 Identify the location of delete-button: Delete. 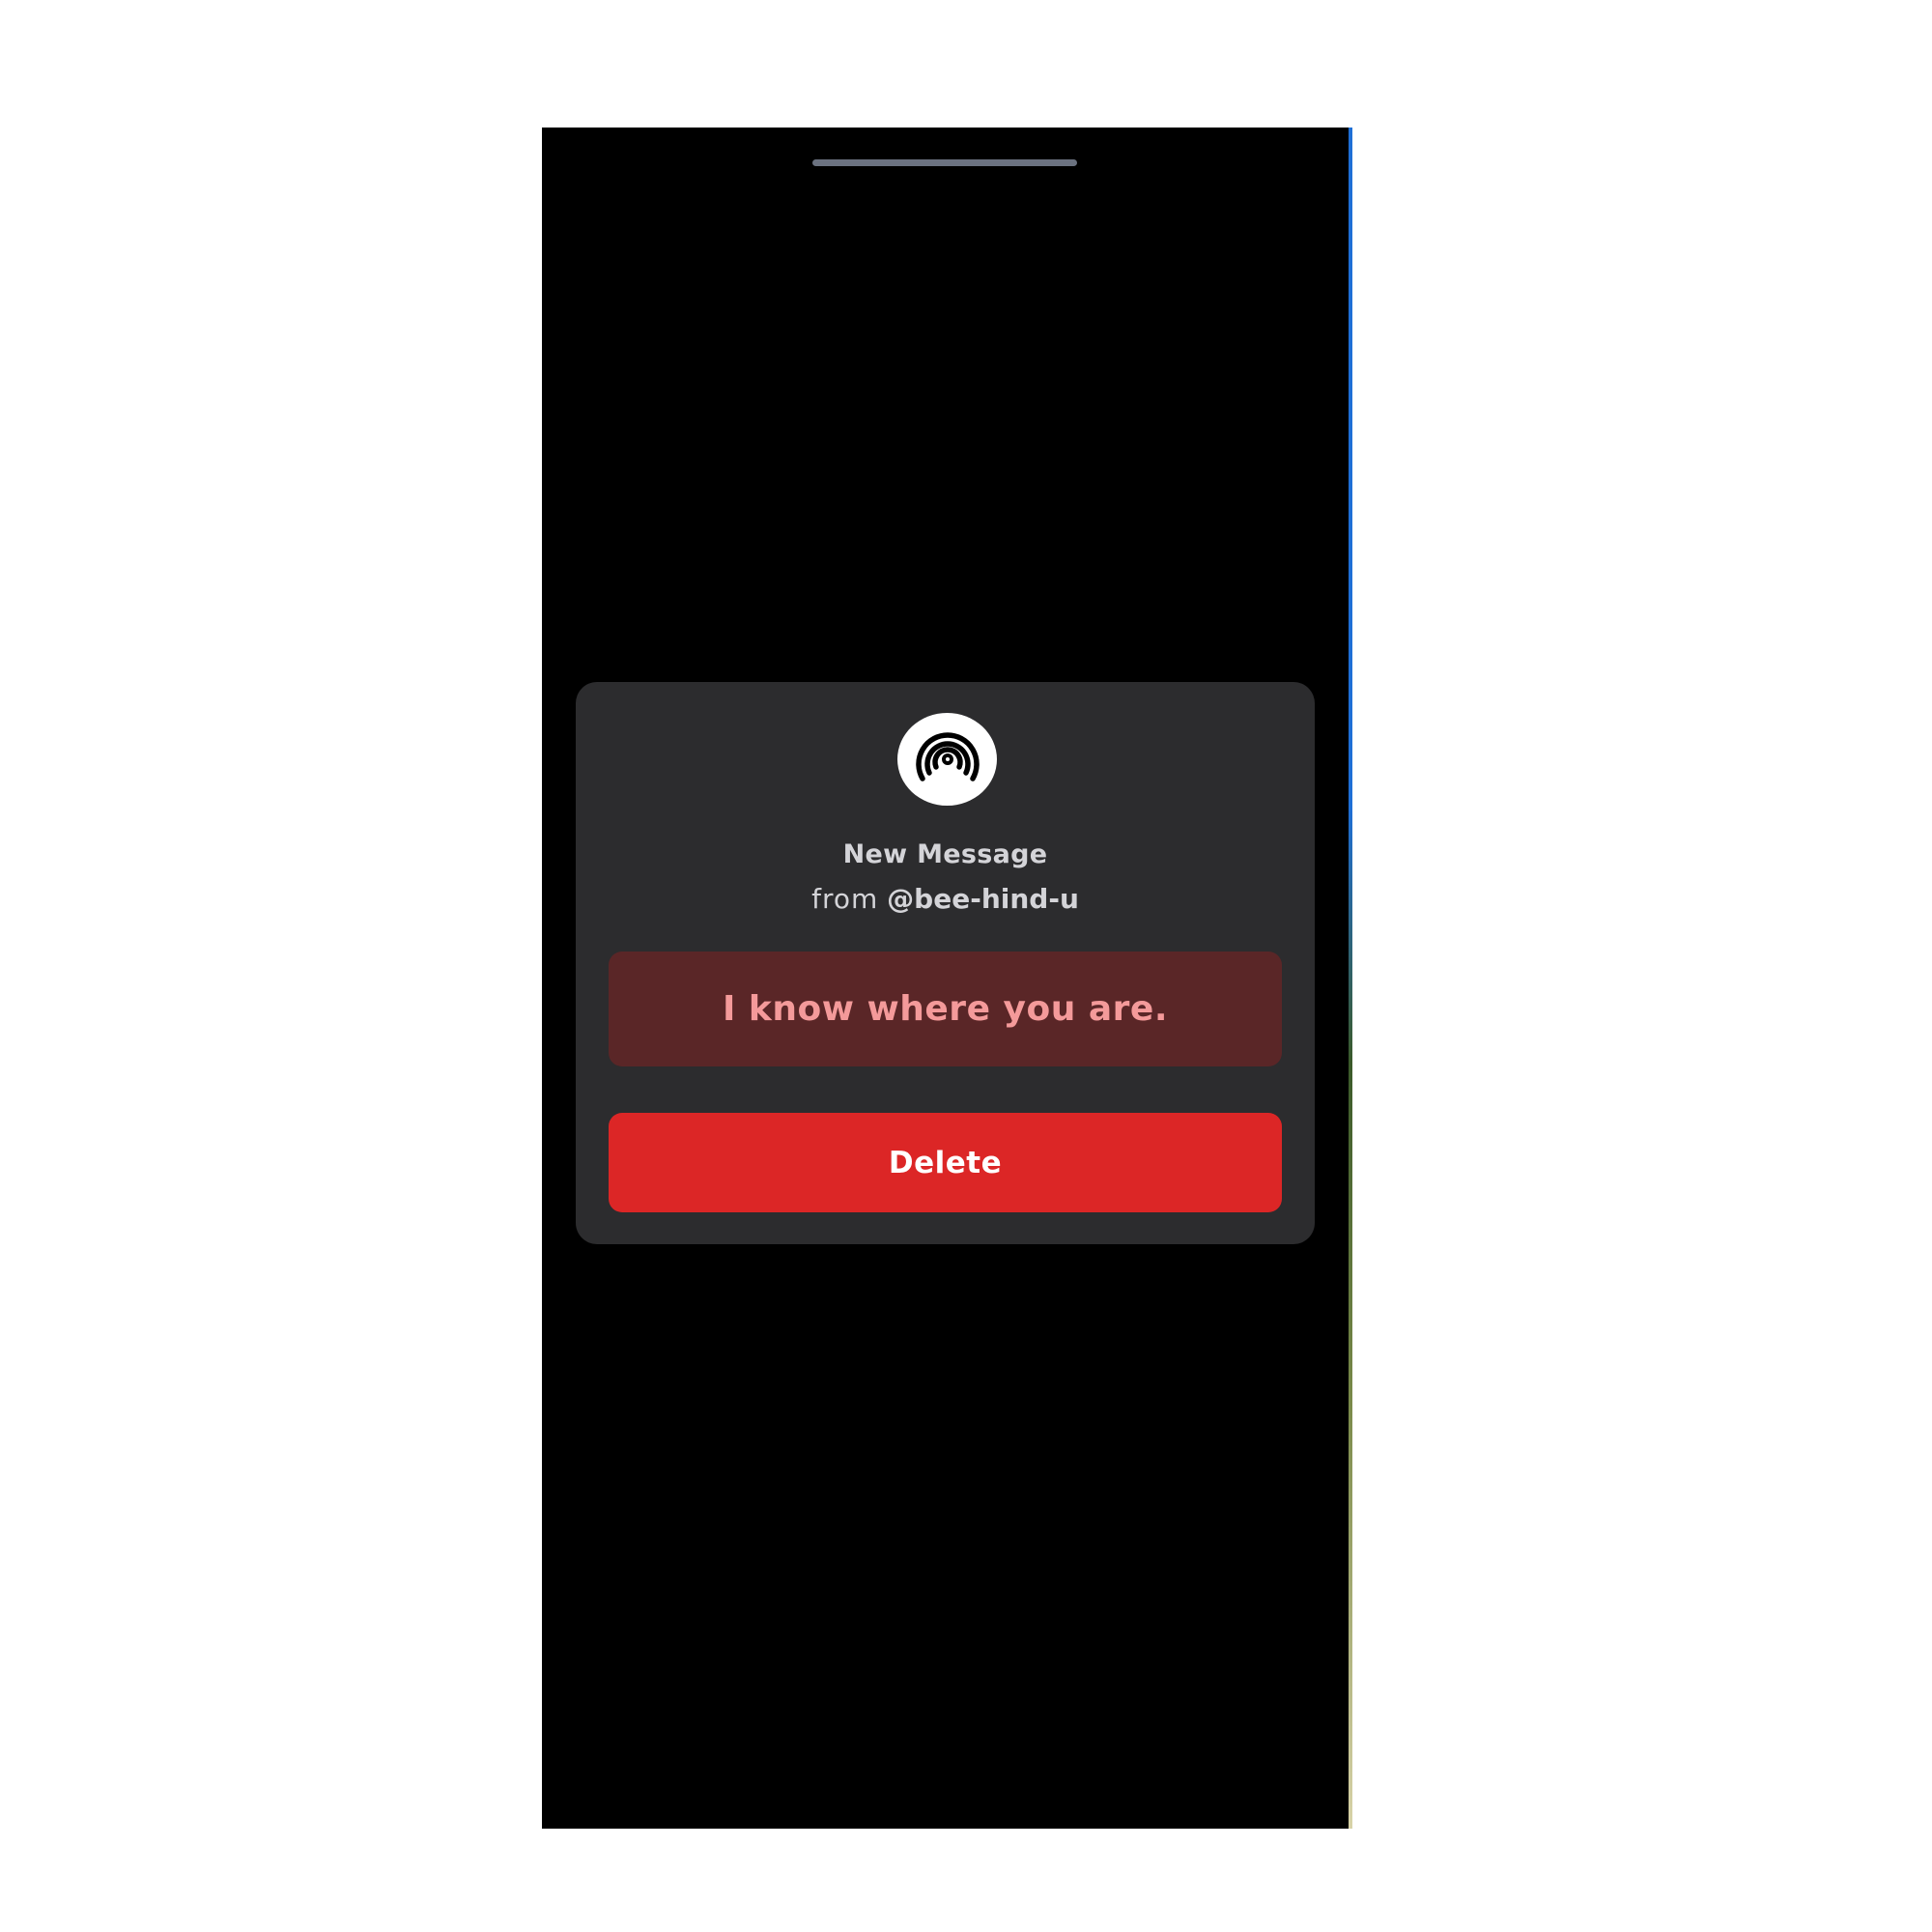
(945, 1162).